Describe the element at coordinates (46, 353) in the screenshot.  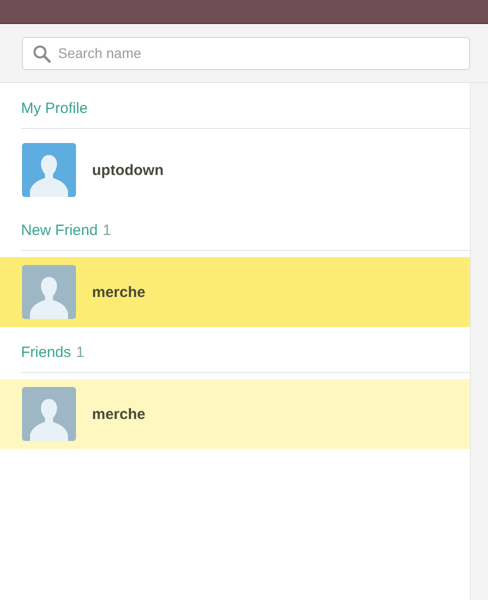
I see `section-title: Friends` at that location.